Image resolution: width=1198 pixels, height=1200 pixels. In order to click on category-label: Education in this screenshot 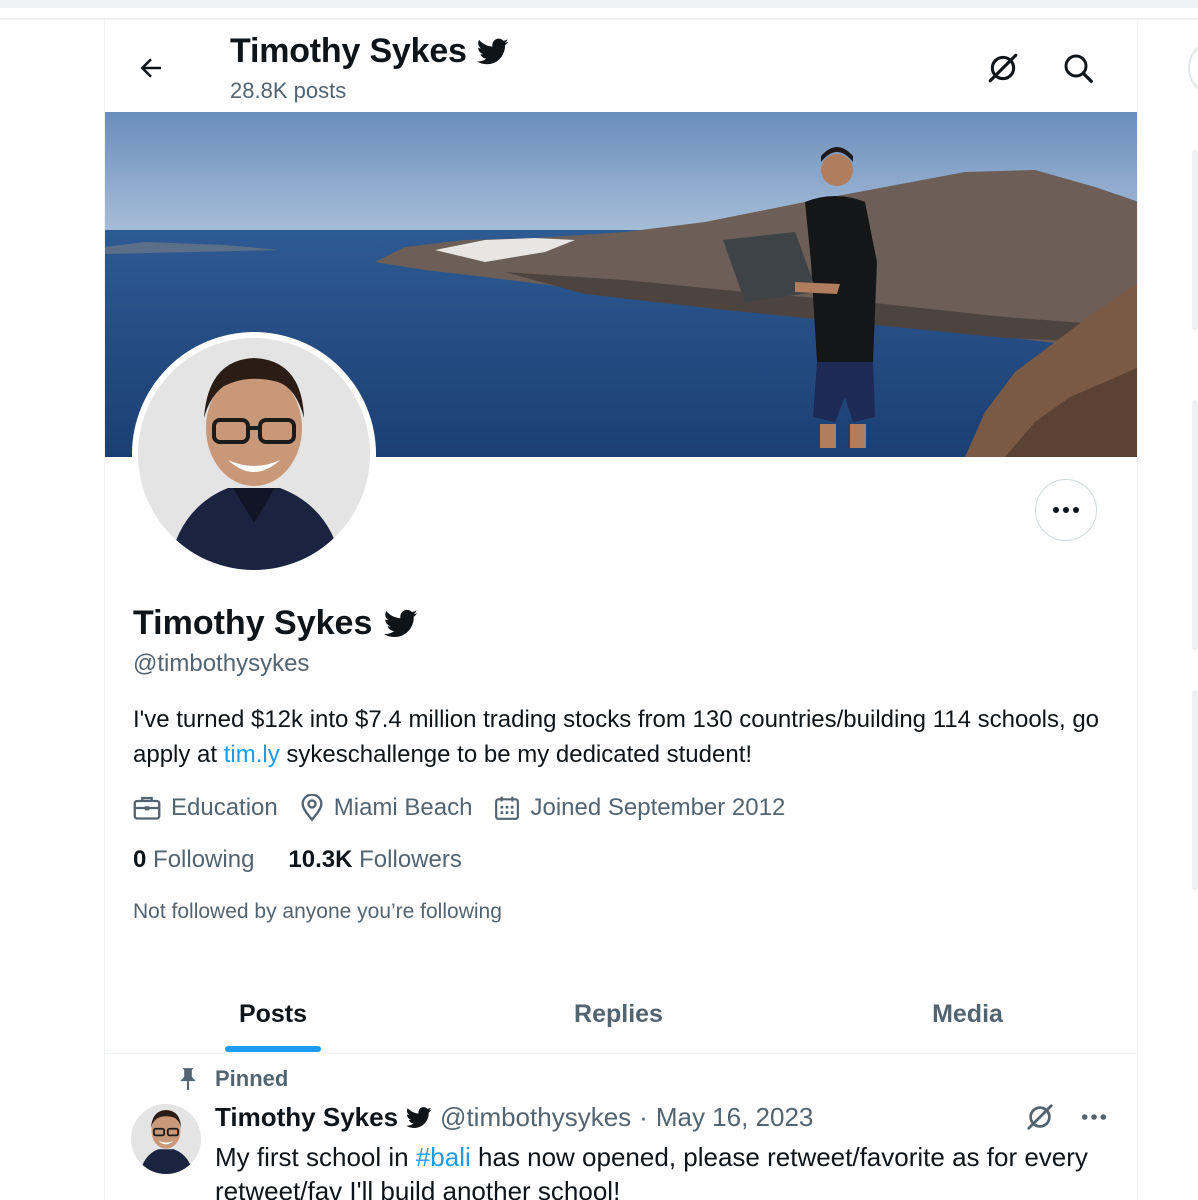, I will do `click(224, 807)`.